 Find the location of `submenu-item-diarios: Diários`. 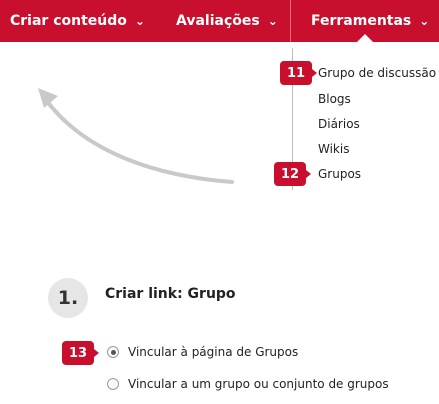

submenu-item-diarios: Diários is located at coordinates (339, 124).